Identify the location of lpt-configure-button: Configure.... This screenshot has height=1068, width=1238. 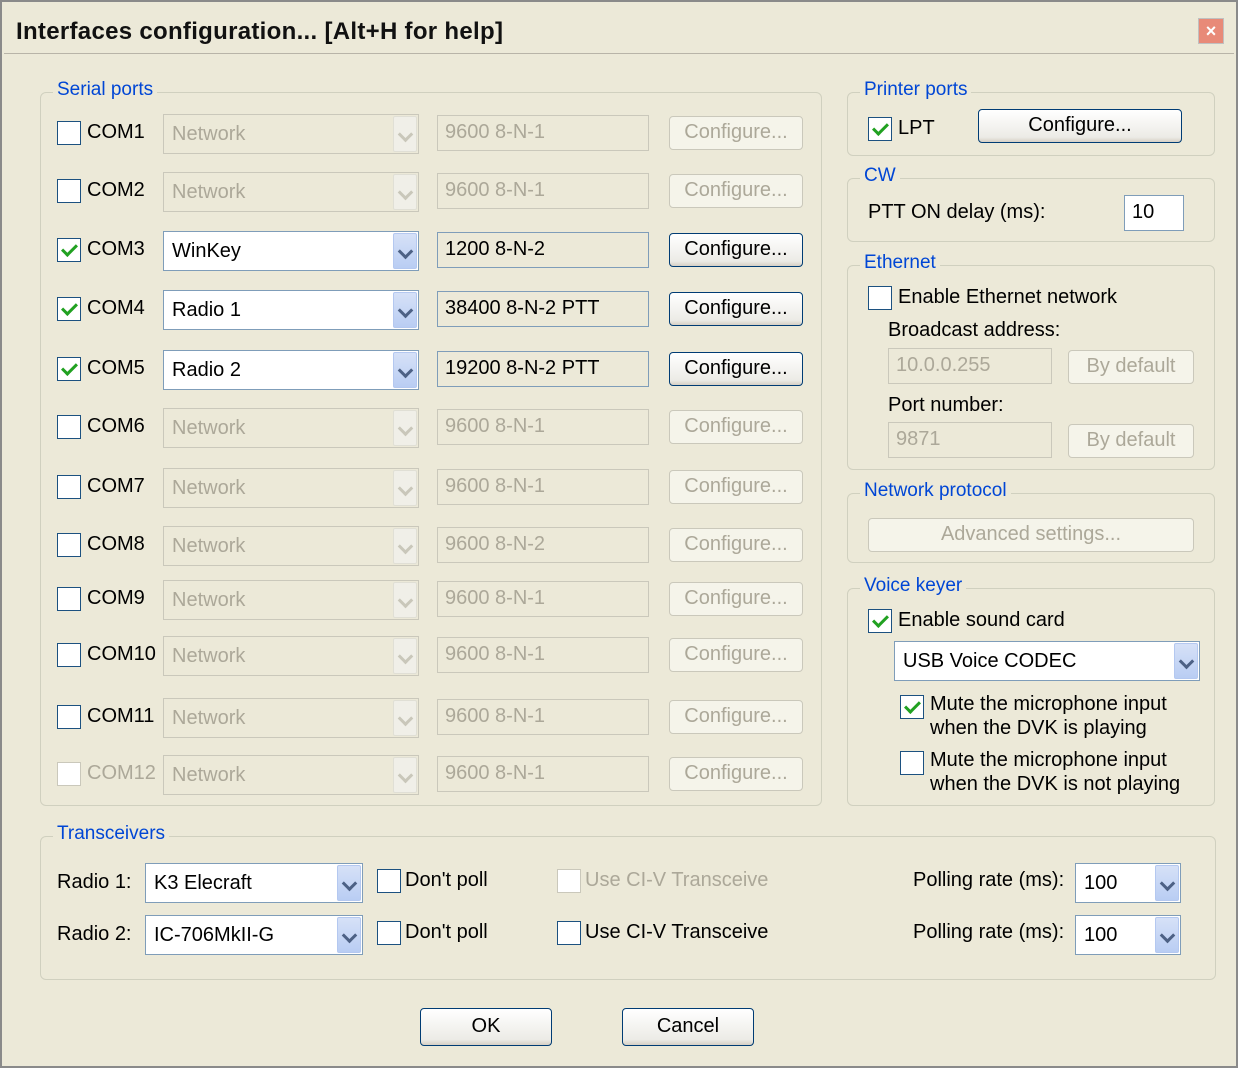
(1080, 126).